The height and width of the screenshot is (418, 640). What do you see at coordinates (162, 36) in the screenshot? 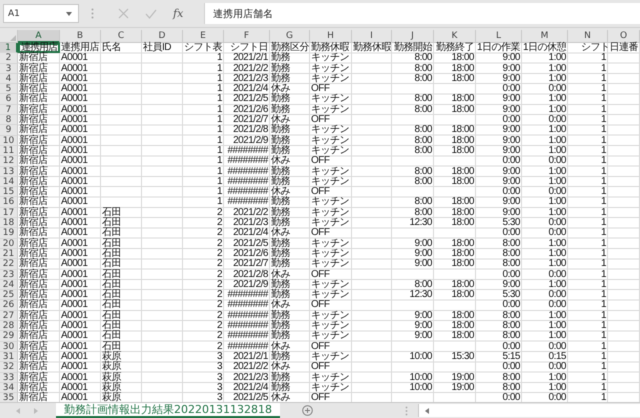
I see `column-header: D` at bounding box center [162, 36].